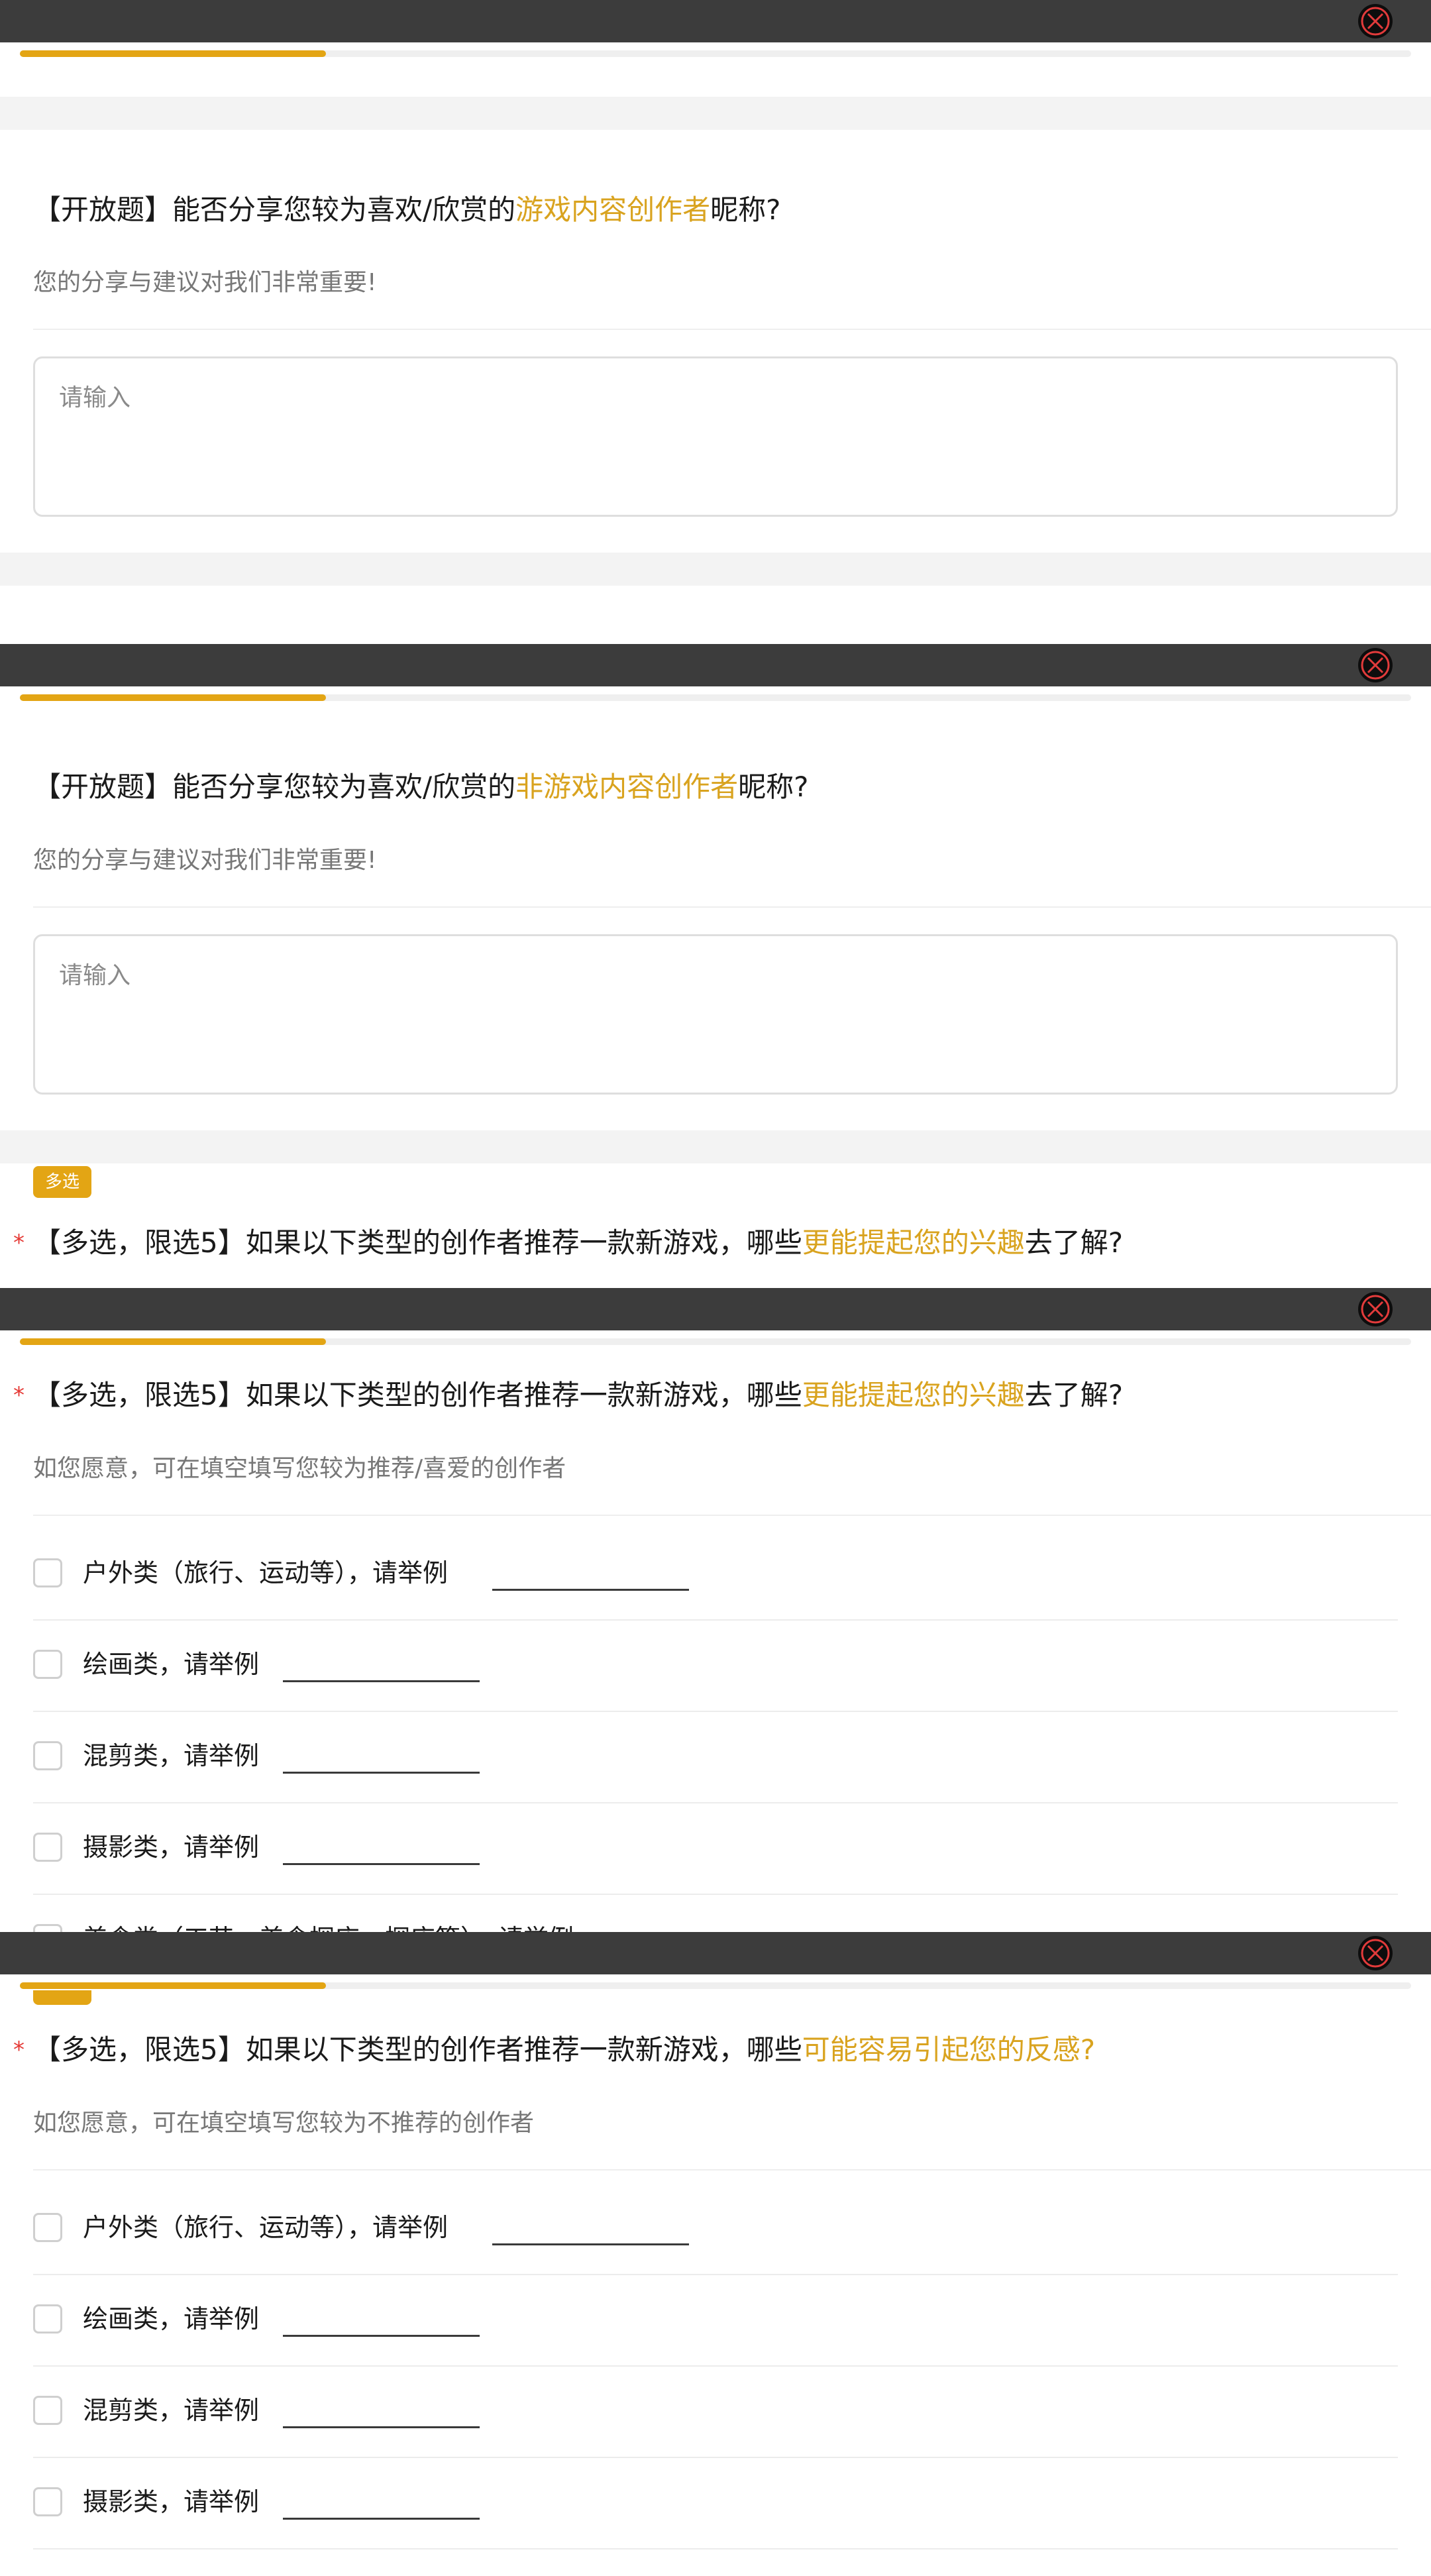  Describe the element at coordinates (407, 210) in the screenshot. I see `question-title: 【开放题】能否分享您较为喜欢/欣赏的游戏内容创作者昵称?` at that location.